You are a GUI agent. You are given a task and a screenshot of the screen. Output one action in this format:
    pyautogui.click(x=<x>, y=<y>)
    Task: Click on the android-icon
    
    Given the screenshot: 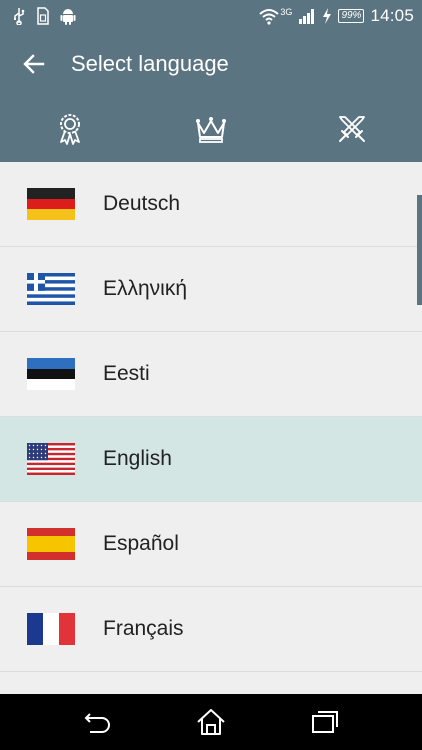 What is the action you would take?
    pyautogui.click(x=68, y=17)
    